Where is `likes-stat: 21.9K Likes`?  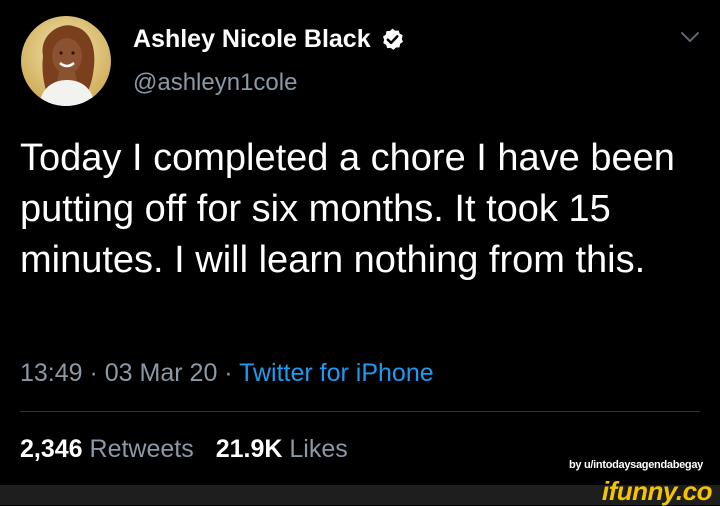 likes-stat: 21.9K Likes is located at coordinates (282, 449).